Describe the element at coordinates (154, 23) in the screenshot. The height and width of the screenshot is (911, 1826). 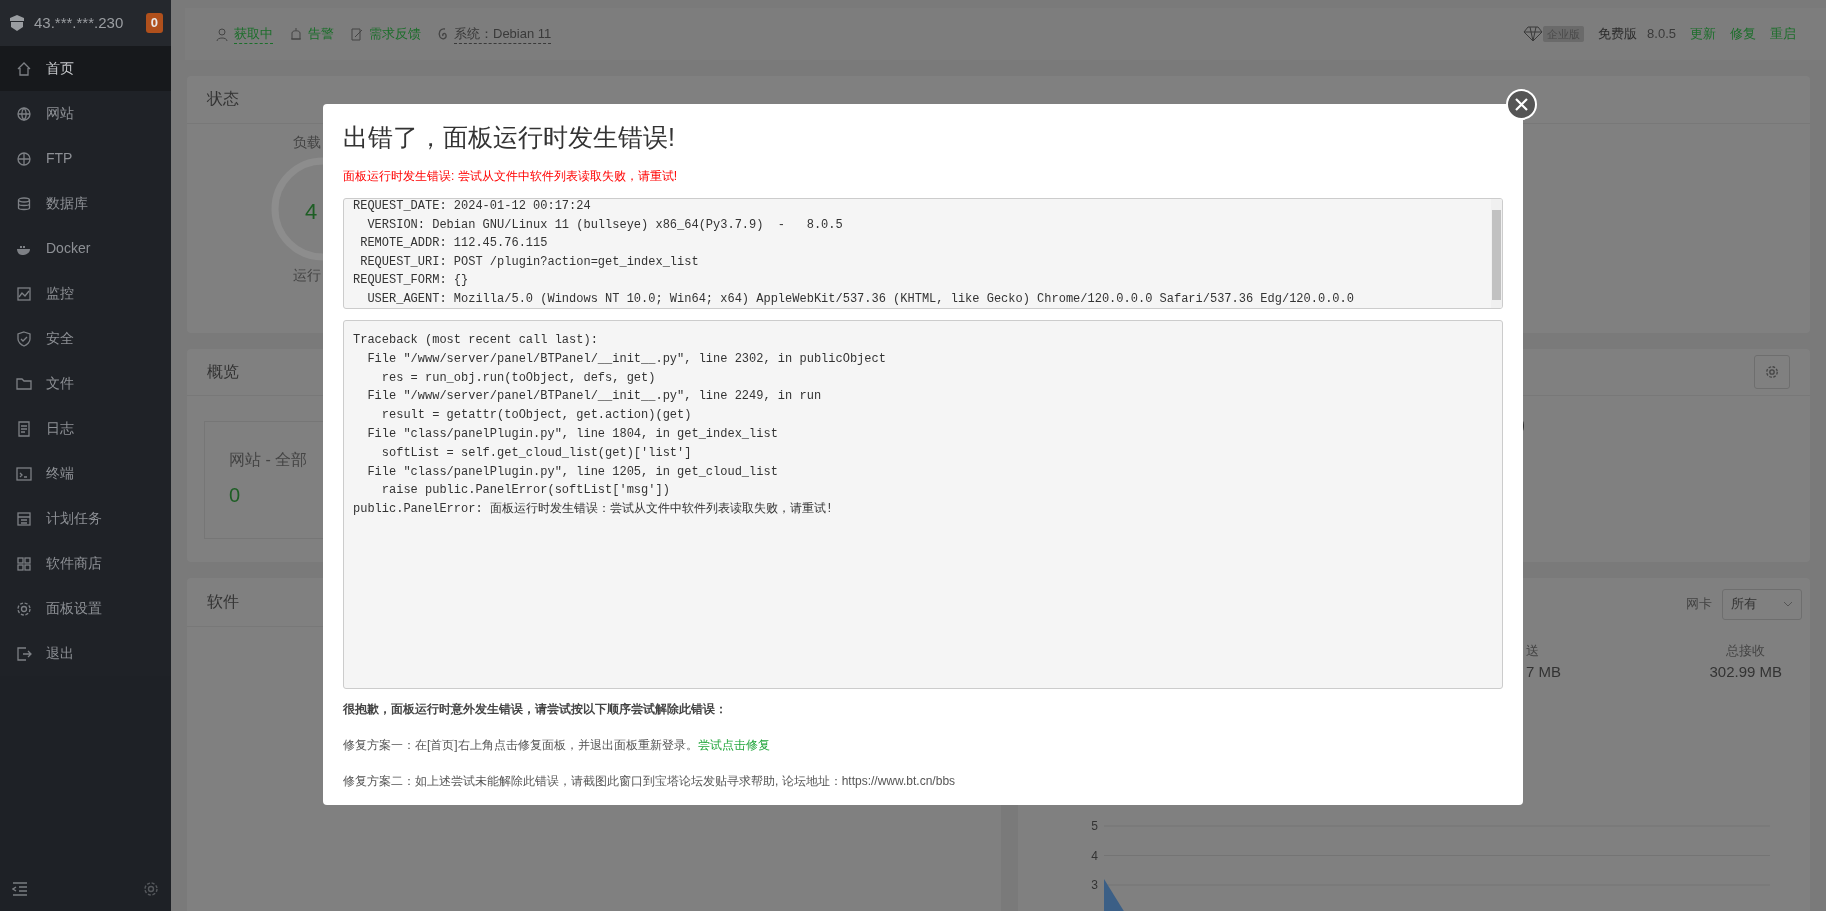
I see `notification-count: 0` at that location.